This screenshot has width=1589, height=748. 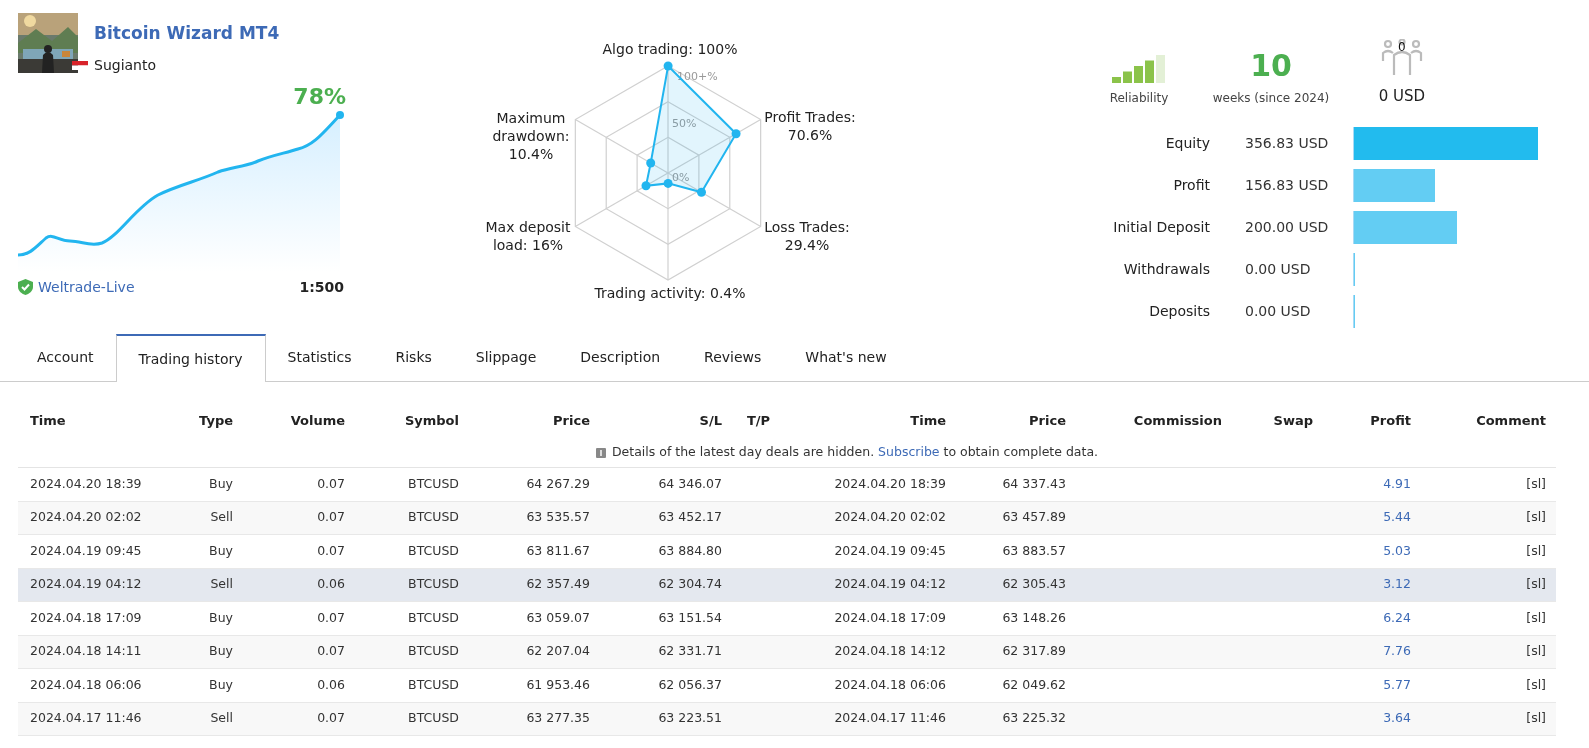 I want to click on column-header: Price, so click(x=571, y=421).